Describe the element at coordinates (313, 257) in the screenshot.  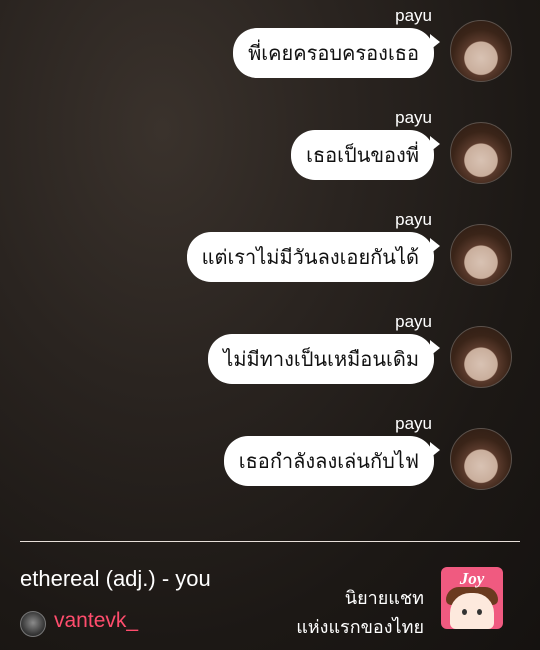
I see `message-bubble: แต่เราไม่มีวันลงเอยกันได้` at that location.